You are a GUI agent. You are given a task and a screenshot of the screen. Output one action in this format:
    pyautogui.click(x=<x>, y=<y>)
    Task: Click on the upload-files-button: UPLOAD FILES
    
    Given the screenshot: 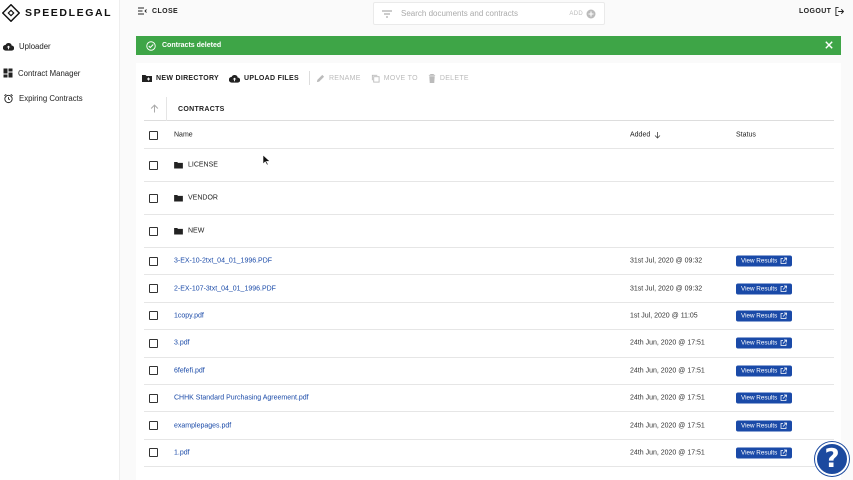 What is the action you would take?
    pyautogui.click(x=264, y=78)
    